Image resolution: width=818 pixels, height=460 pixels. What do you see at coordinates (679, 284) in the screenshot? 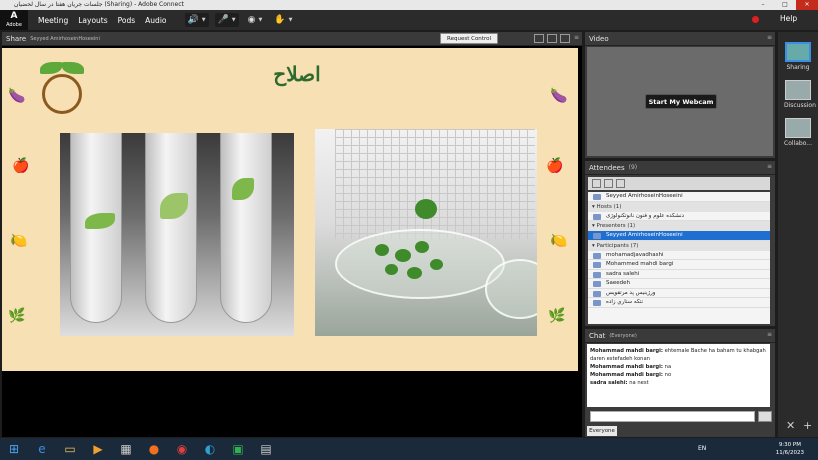
I see `list-item: Saeedeh` at bounding box center [679, 284].